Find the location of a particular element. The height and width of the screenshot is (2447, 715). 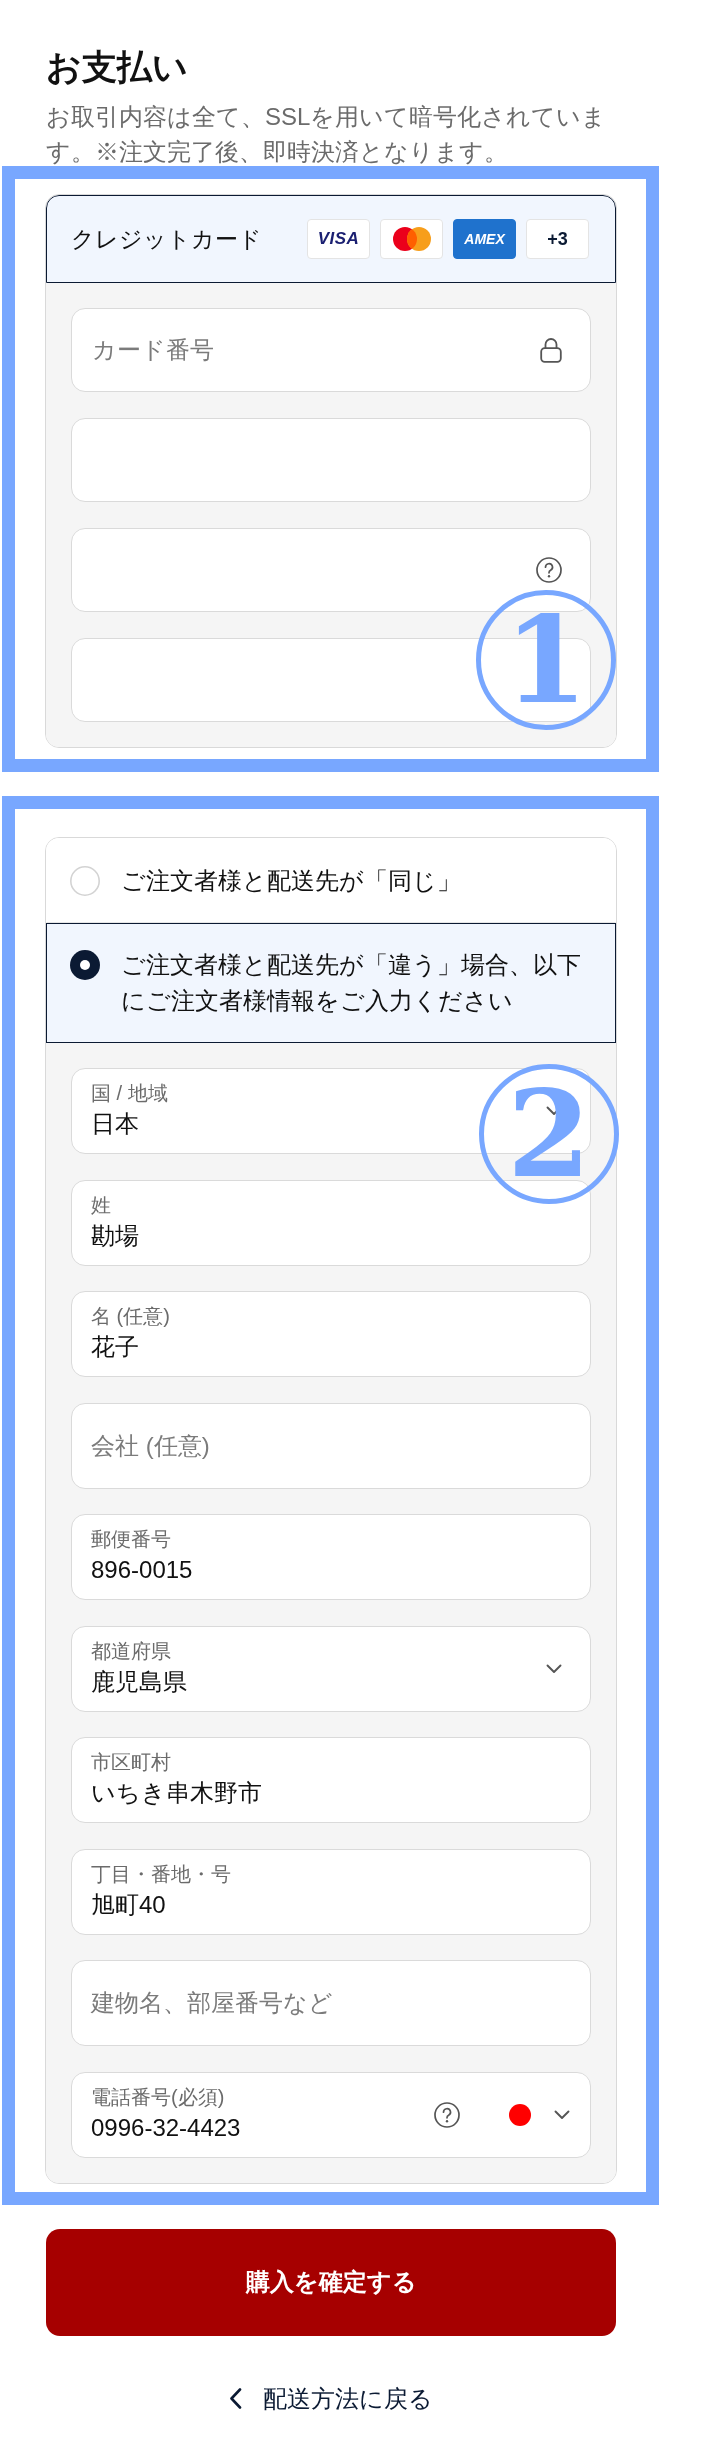

card-brand-logo: VISA is located at coordinates (338, 239).